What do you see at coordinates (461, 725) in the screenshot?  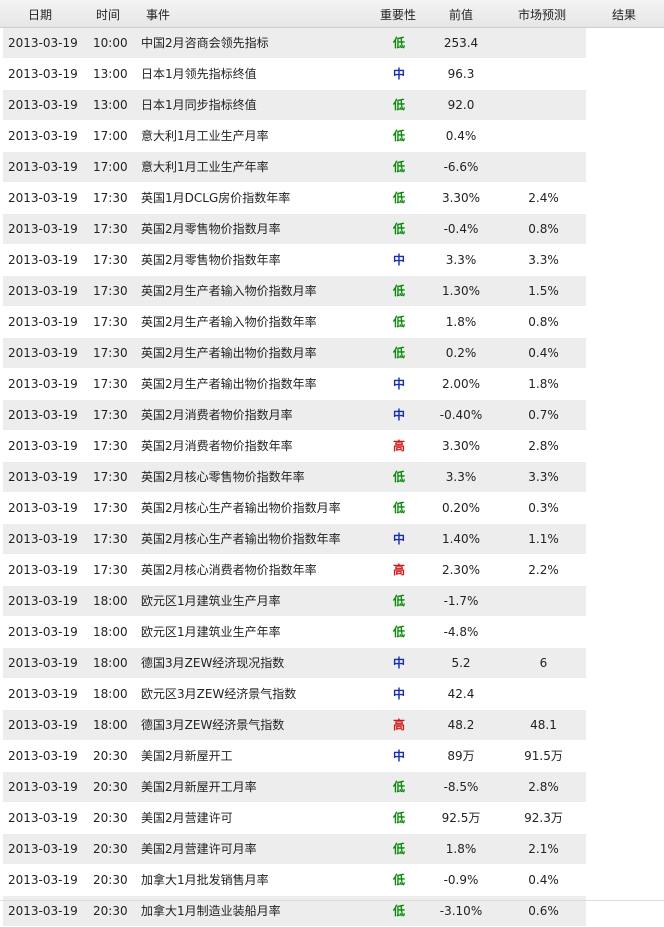 I see `row-previous: 48.2` at bounding box center [461, 725].